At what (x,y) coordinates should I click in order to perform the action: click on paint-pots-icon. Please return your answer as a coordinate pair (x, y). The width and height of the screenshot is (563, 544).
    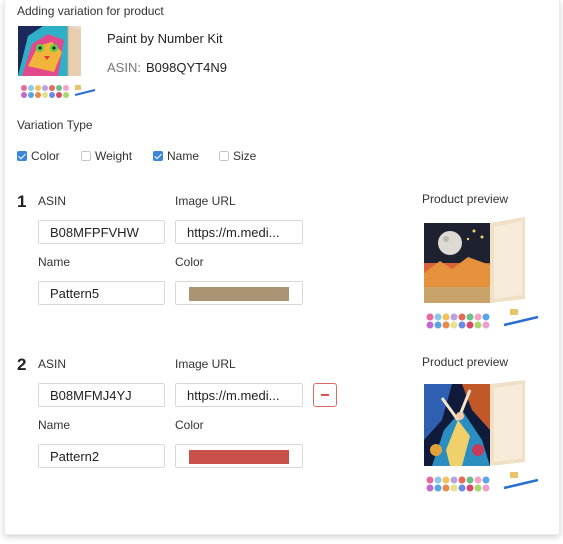
    Looking at the image, I should click on (58, 91).